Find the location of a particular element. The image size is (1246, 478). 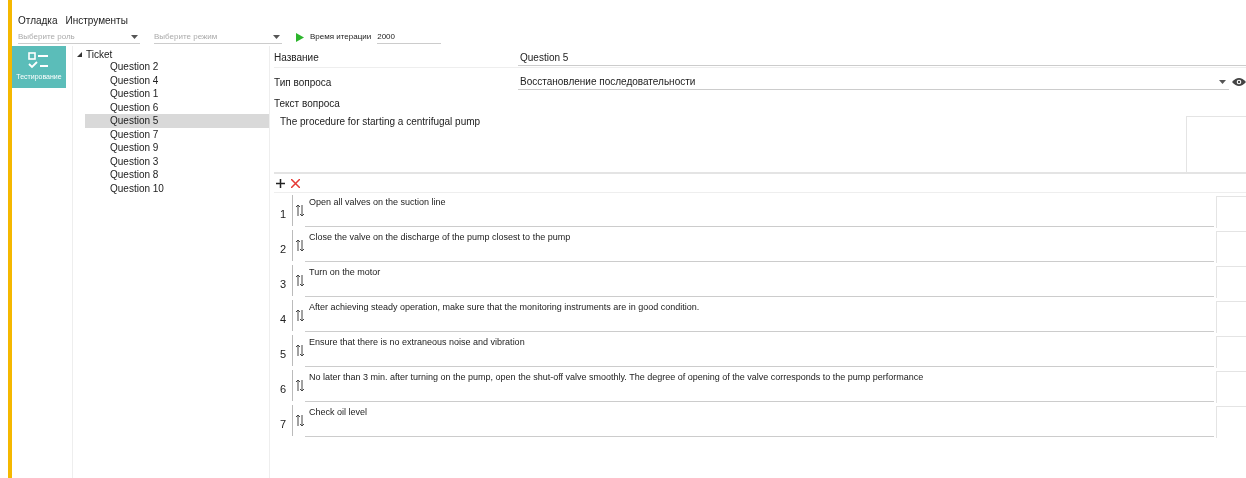

tree-item: Question 1 is located at coordinates (177, 94).